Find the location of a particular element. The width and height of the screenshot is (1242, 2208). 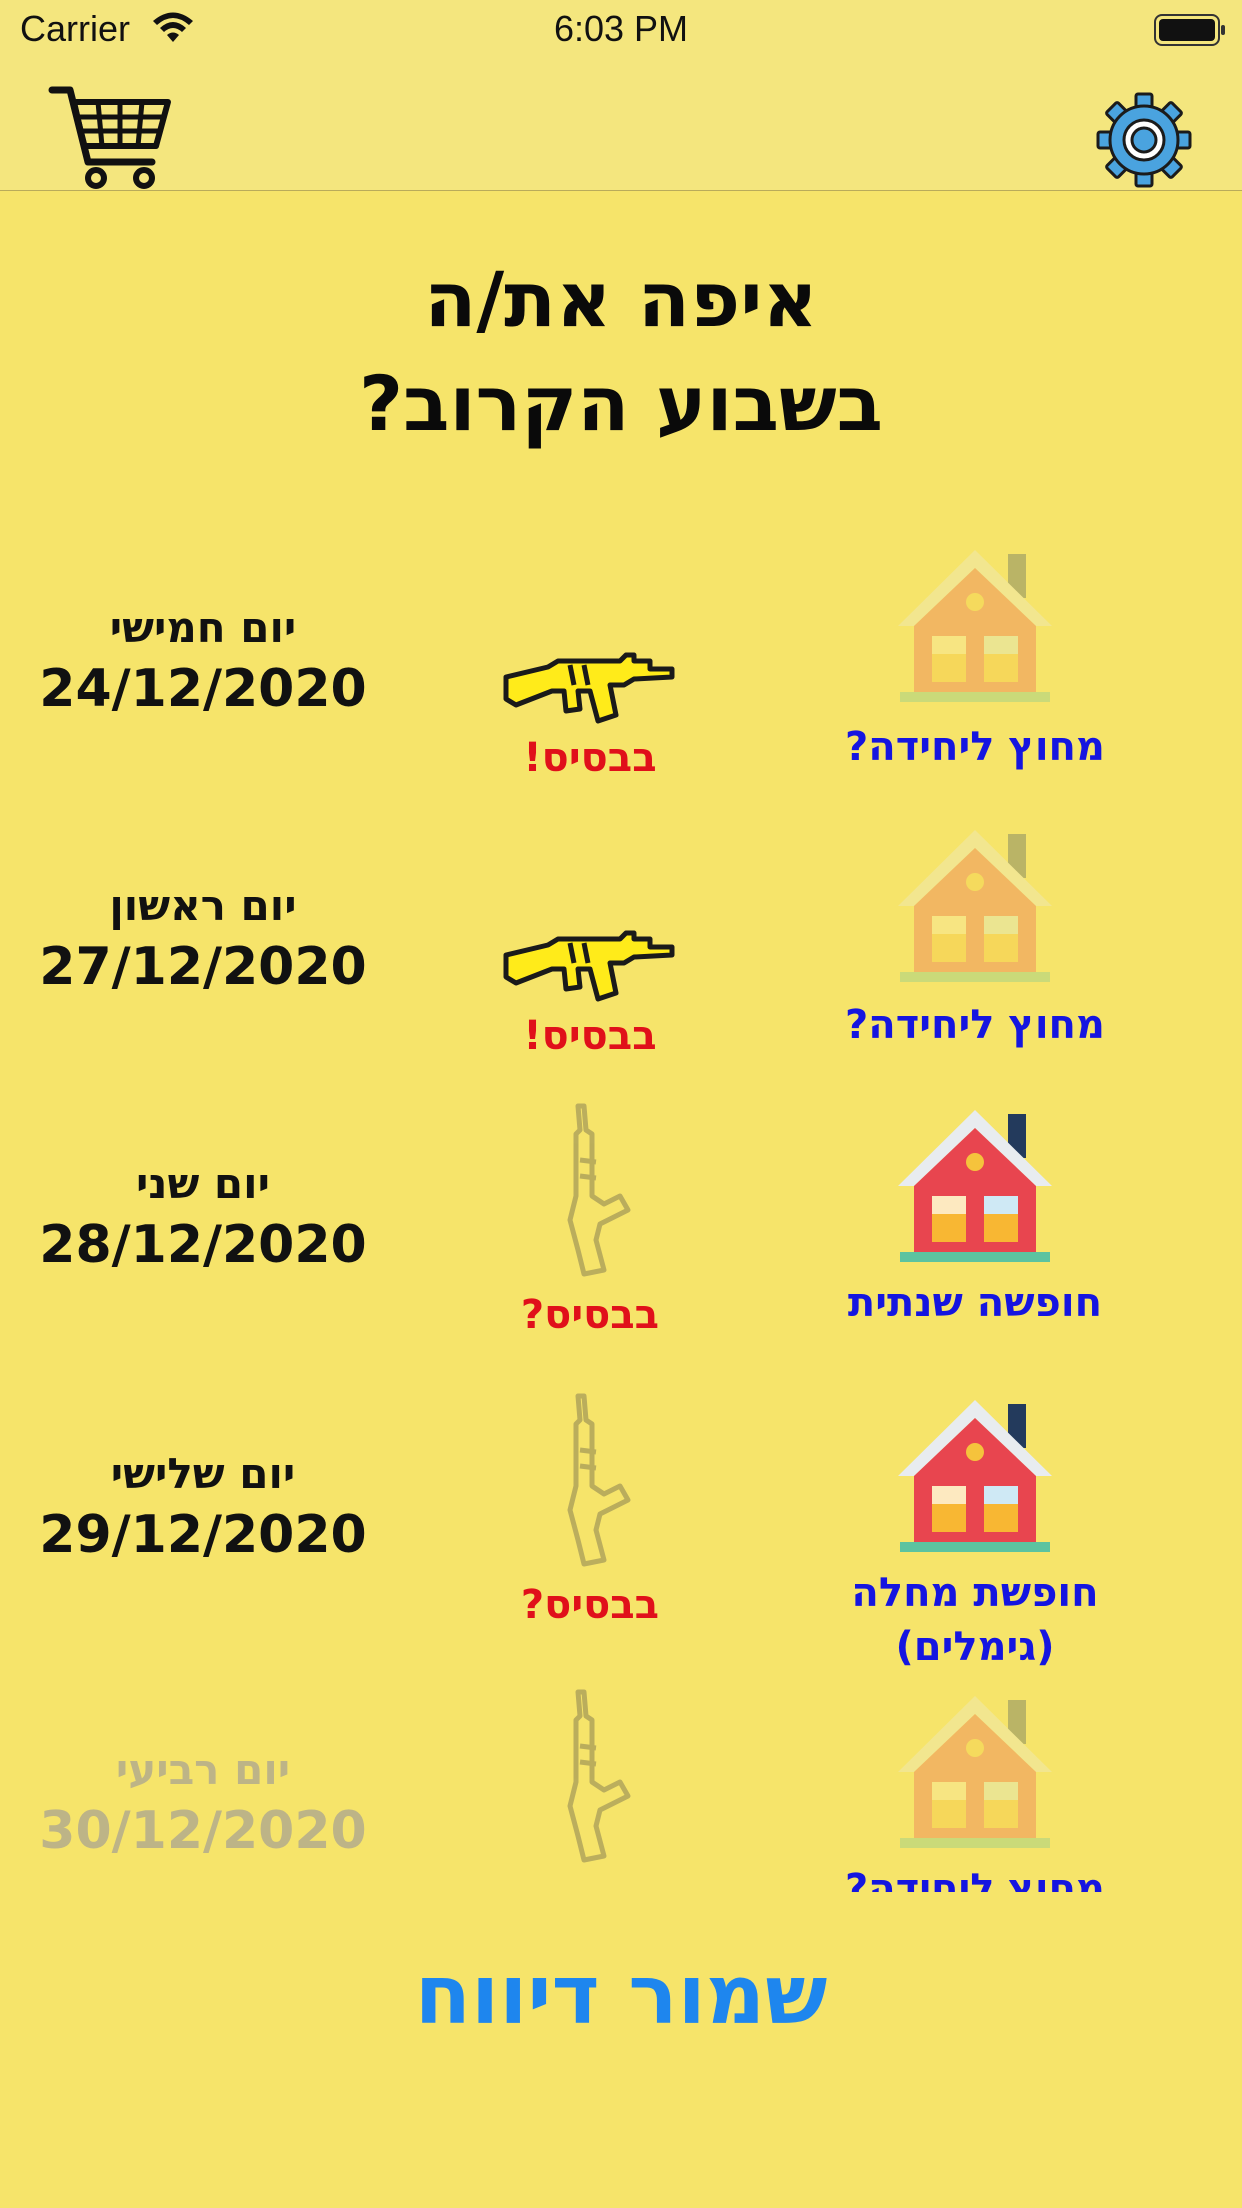

day-row: יום חמישי 24/12/2020 בבסיס! מחוץ ליחידה? is located at coordinates (621, 670).